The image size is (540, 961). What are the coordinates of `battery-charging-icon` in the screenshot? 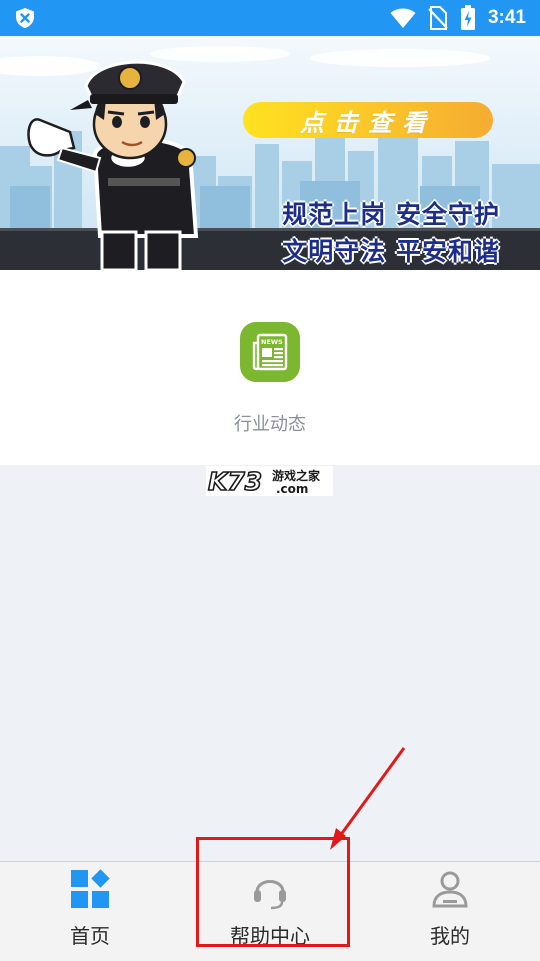 It's located at (467, 17).